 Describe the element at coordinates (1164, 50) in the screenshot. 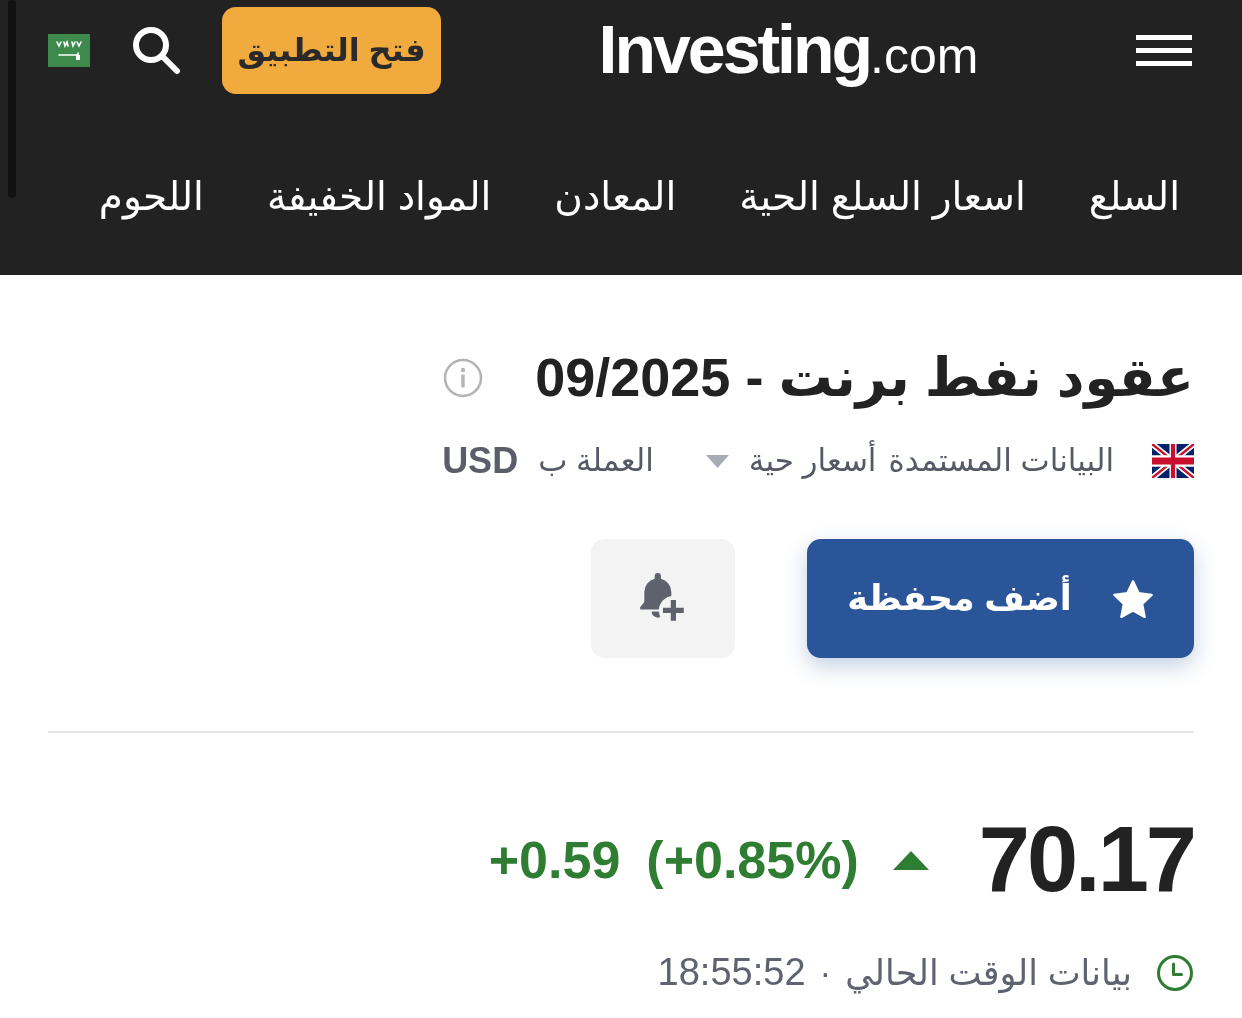

I see `menu-icon` at that location.